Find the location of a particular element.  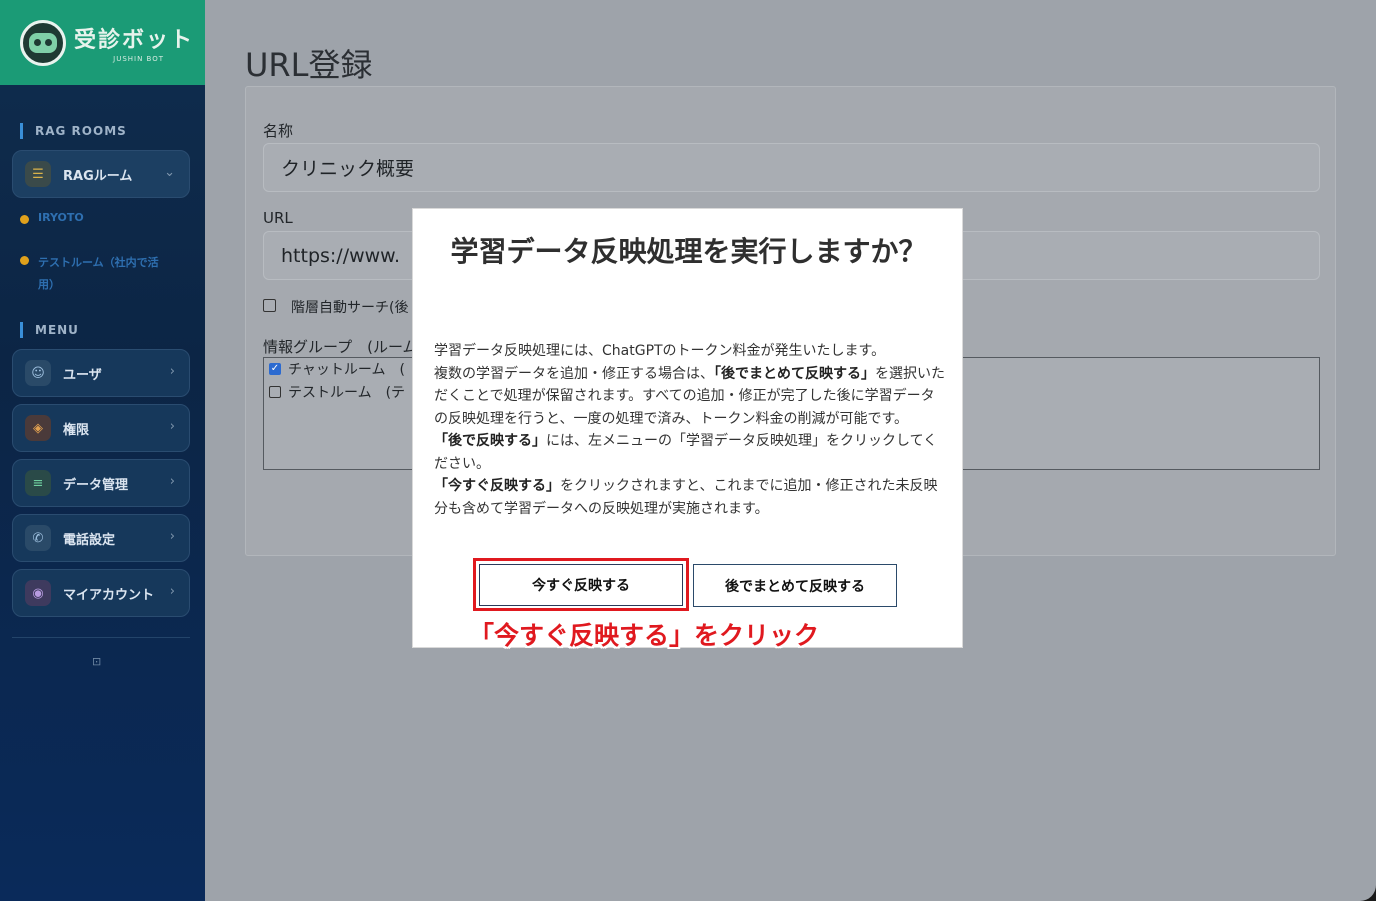

room-item-test: テストルーム（社内で活用） is located at coordinates (95, 274).